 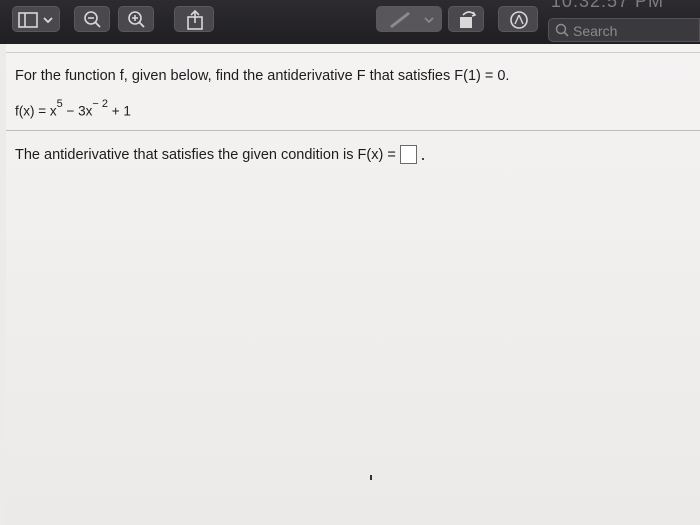 What do you see at coordinates (59, 104) in the screenshot?
I see `formula-exponent-1: 5` at bounding box center [59, 104].